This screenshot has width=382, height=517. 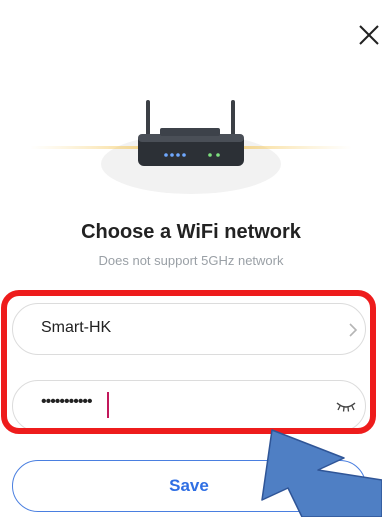 I want to click on save-button: Save, so click(x=189, y=486).